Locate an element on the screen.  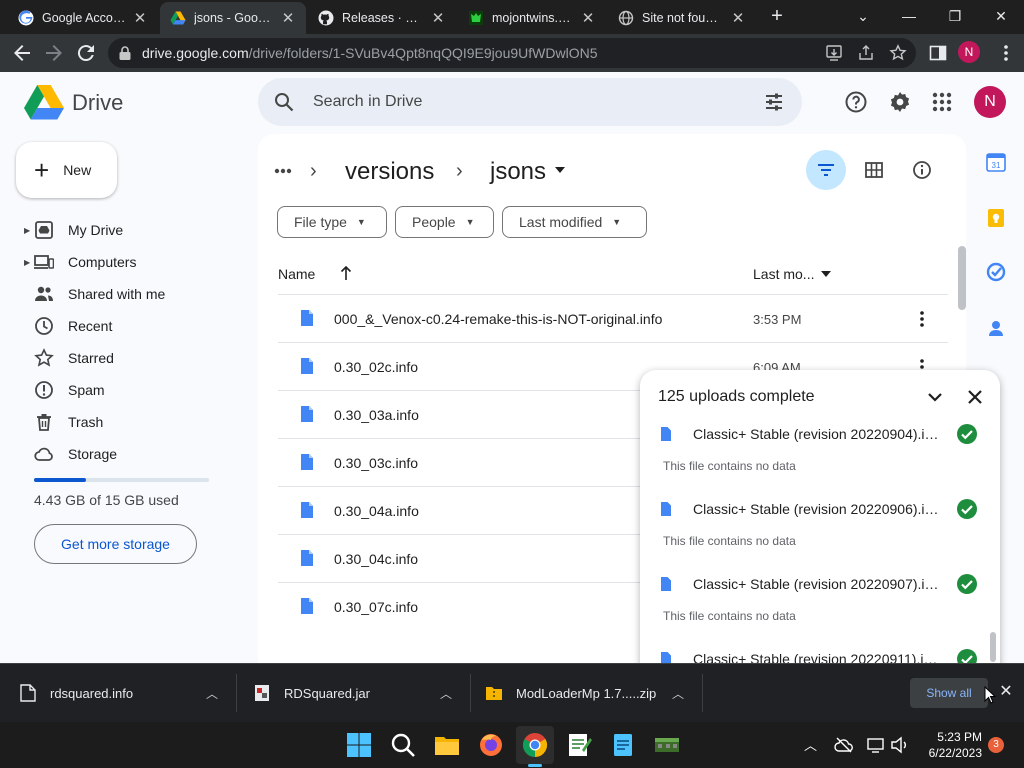
drive-logo-icon is located at coordinates (44, 102).